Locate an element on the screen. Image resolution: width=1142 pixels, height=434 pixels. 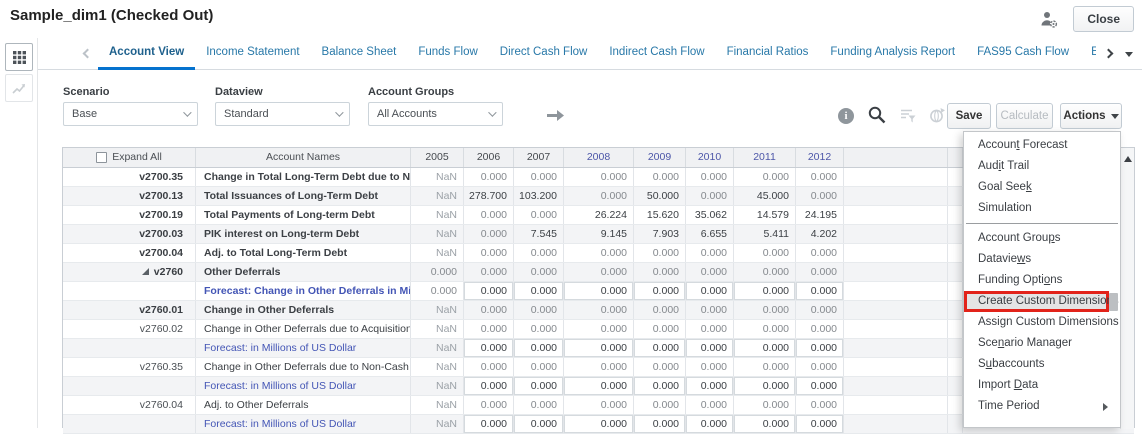
chart-view-button is located at coordinates (19, 88).